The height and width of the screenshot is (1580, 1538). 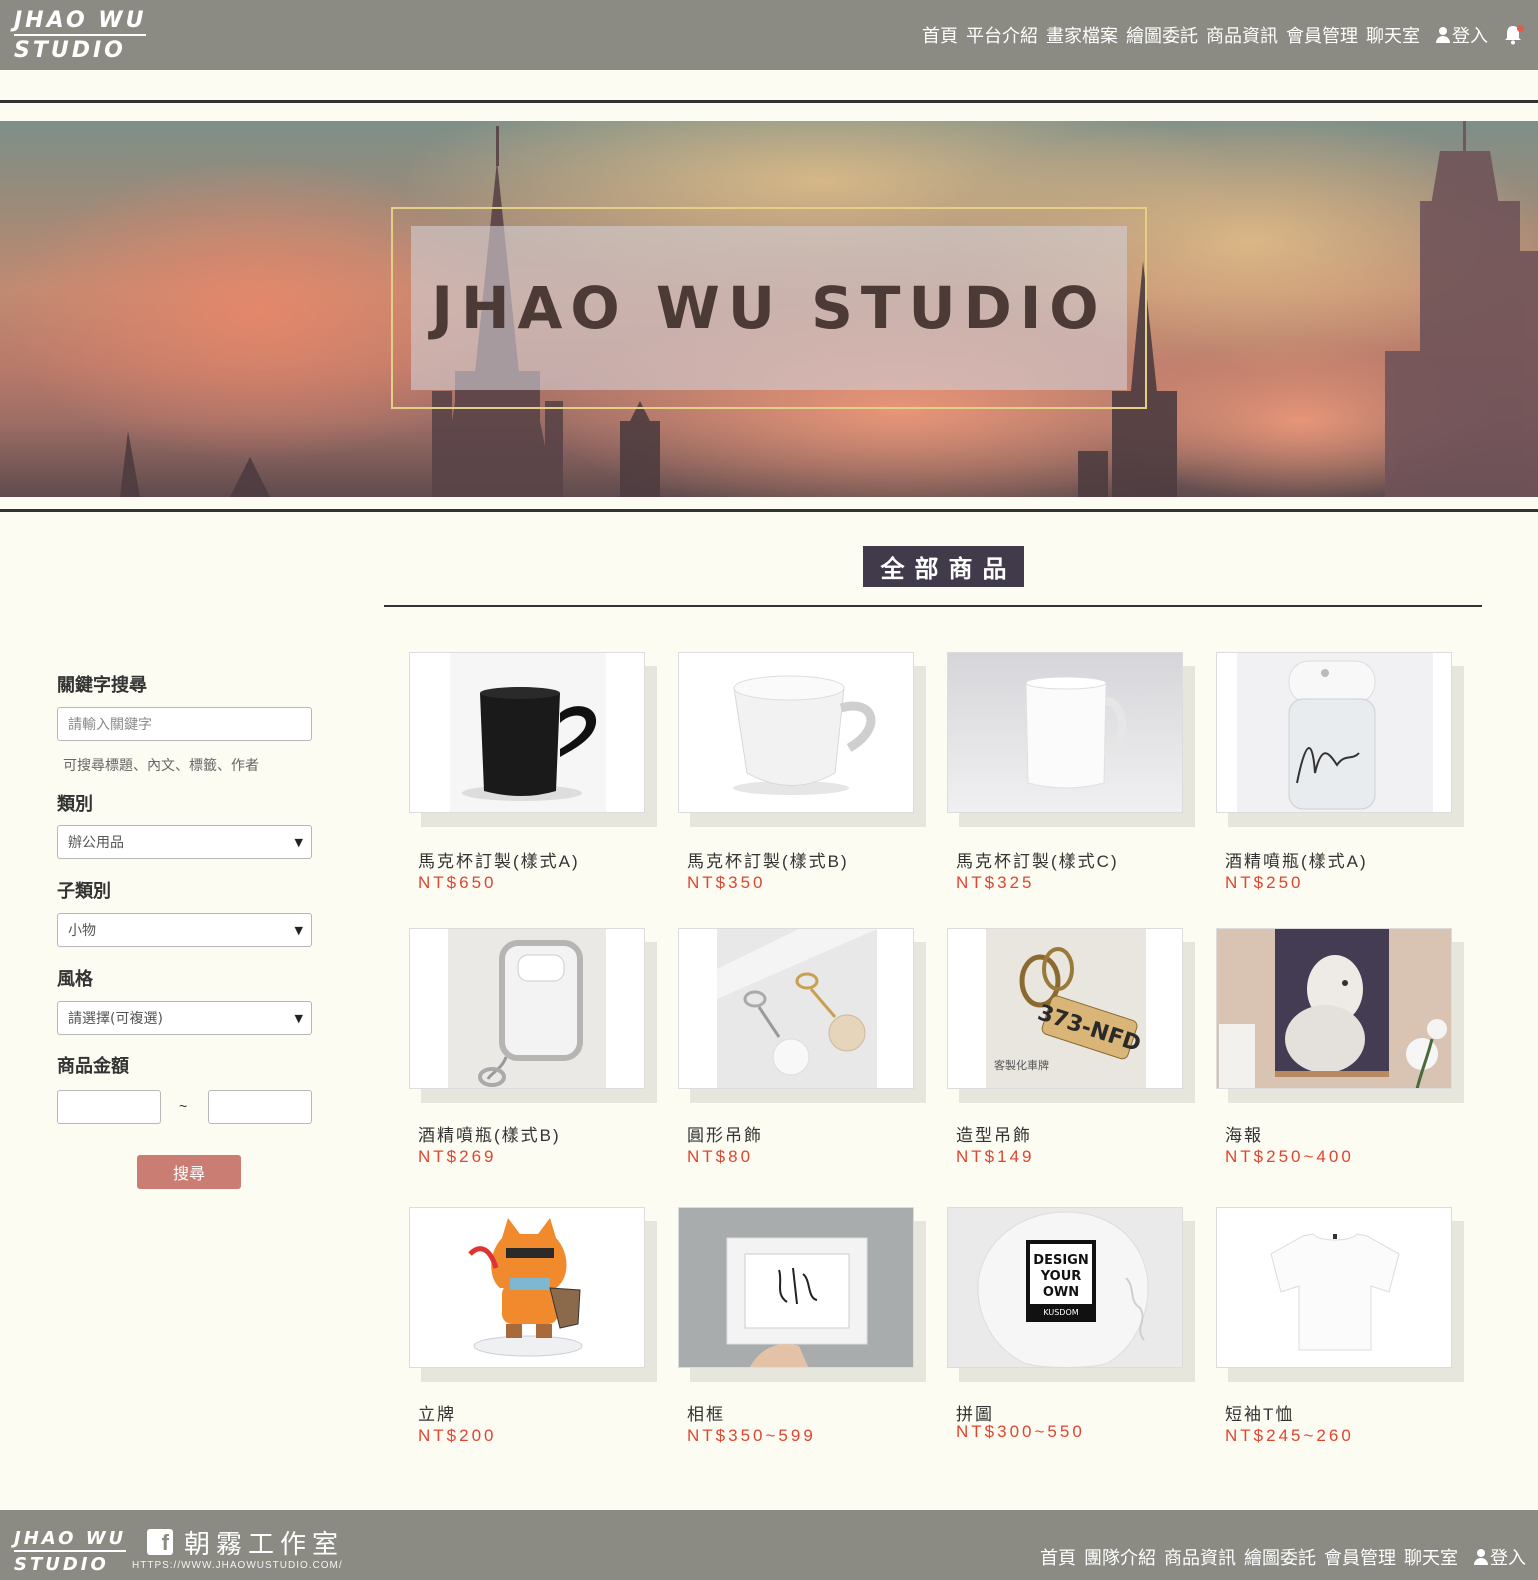 What do you see at coordinates (298, 842) in the screenshot?
I see `caret-down-icon: ▼` at bounding box center [298, 842].